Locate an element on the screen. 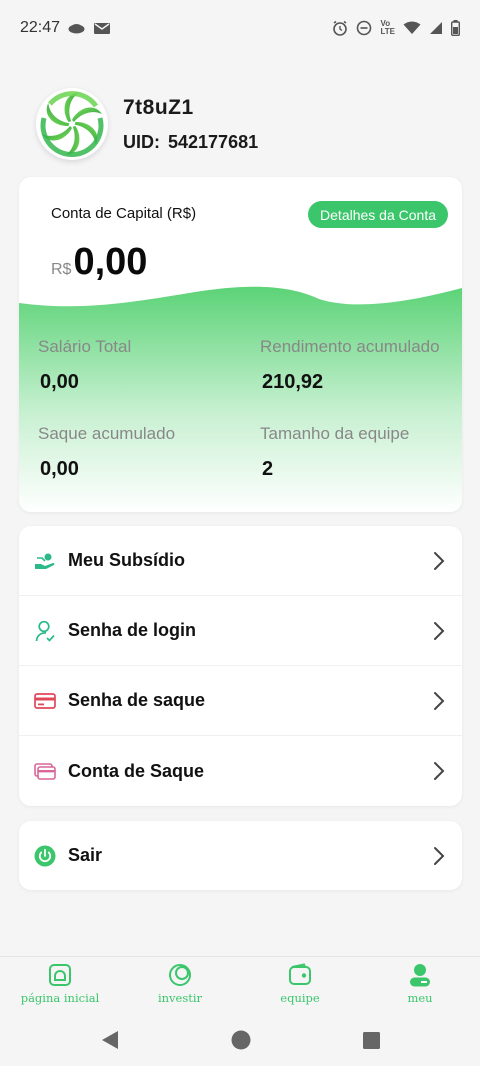  stat-accumulated-income: Rendimento acumulado 210,92 is located at coordinates (350, 365).